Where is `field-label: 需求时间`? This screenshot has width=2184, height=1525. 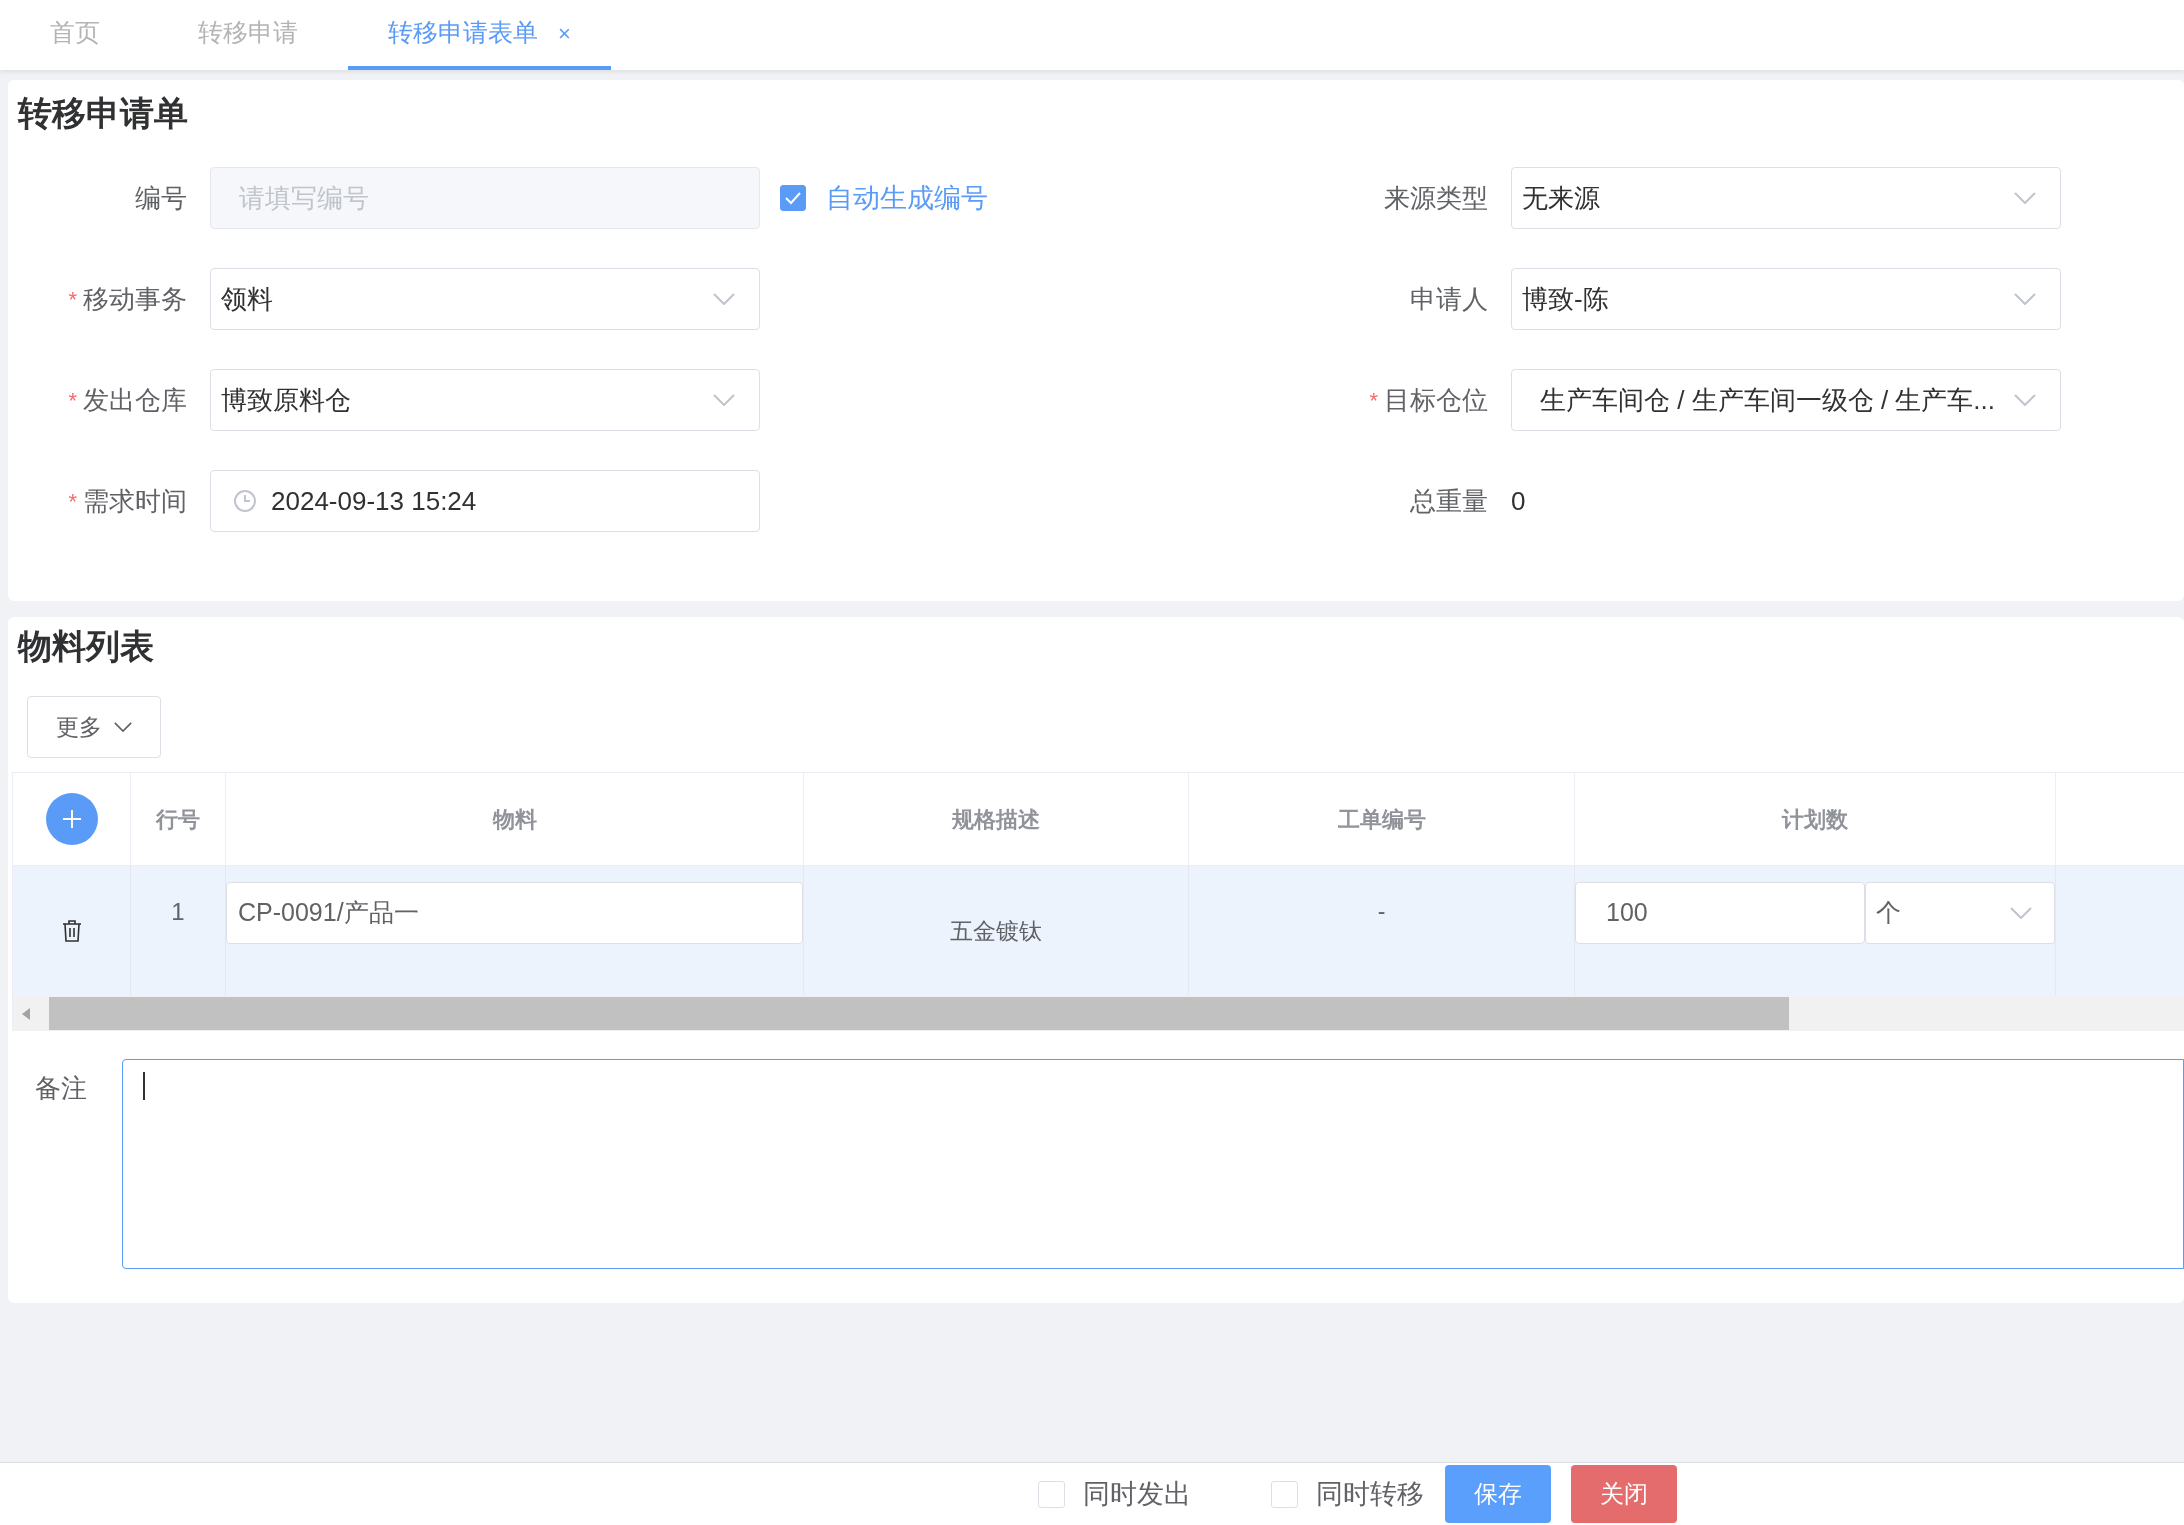
field-label: 需求时间 is located at coordinates (135, 501).